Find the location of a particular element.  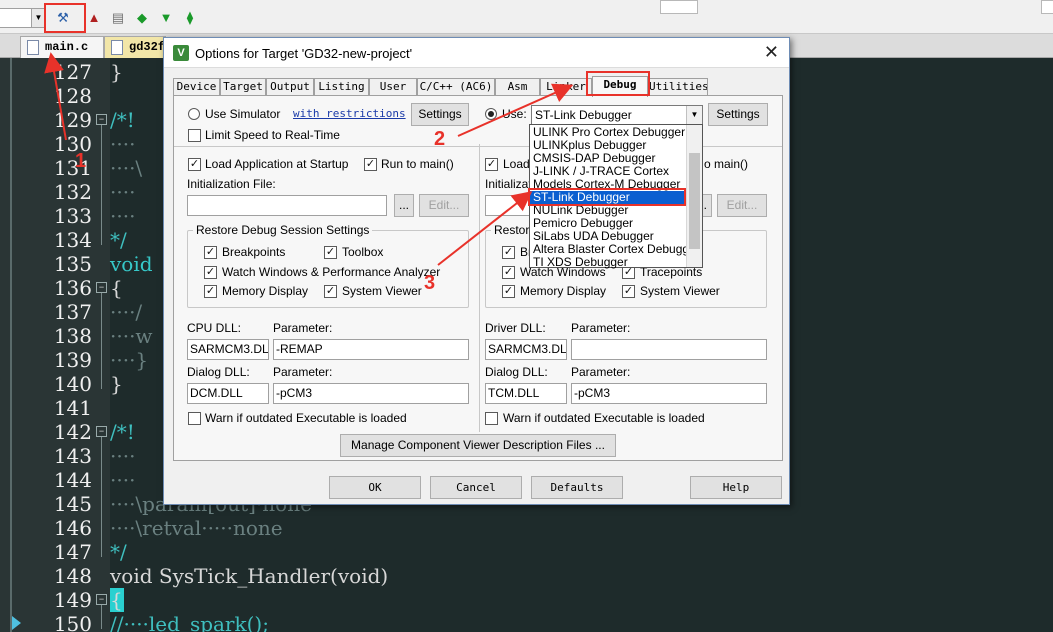

annotation-box-debug-tab is located at coordinates (618, 83).